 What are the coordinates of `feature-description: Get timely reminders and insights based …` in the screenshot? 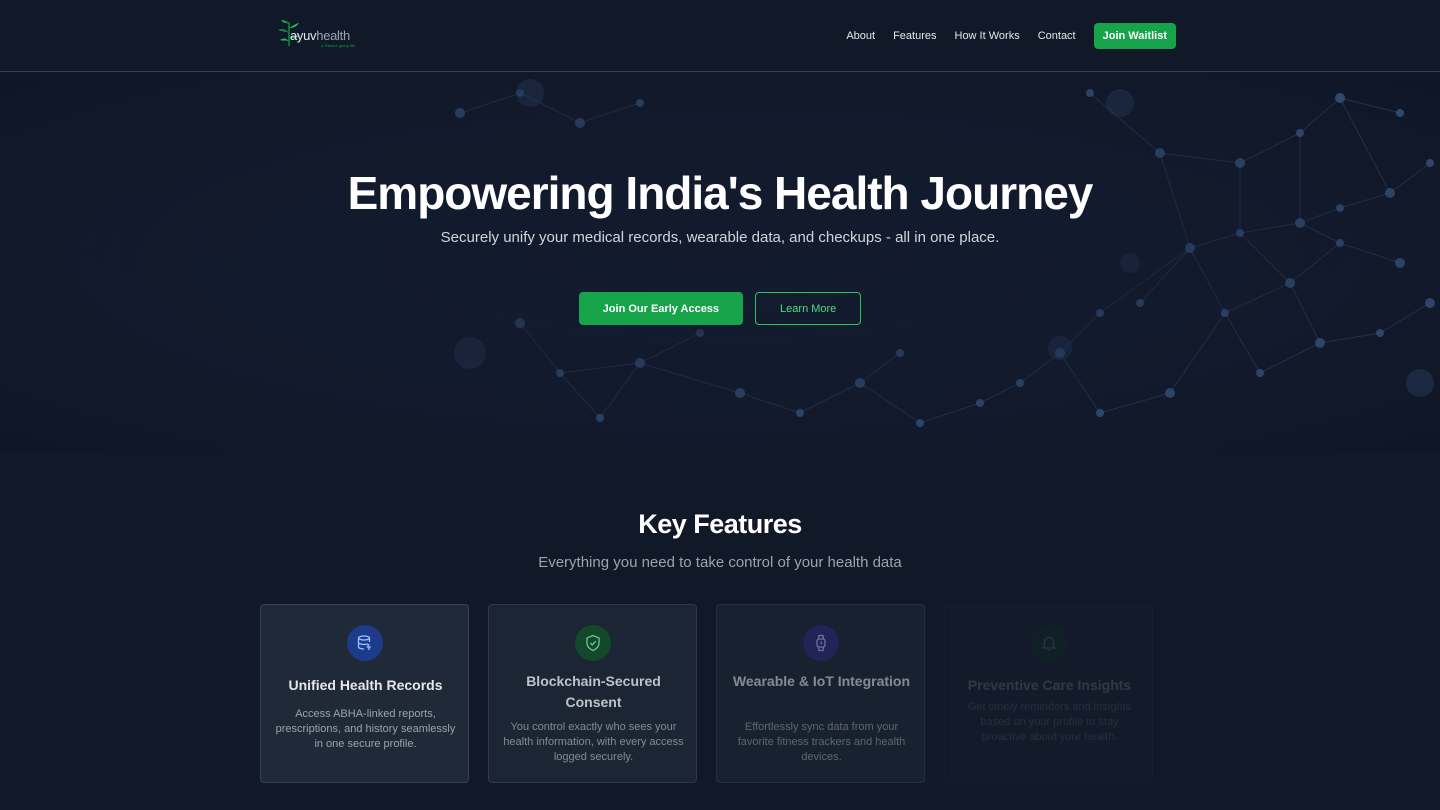 It's located at (1049, 722).